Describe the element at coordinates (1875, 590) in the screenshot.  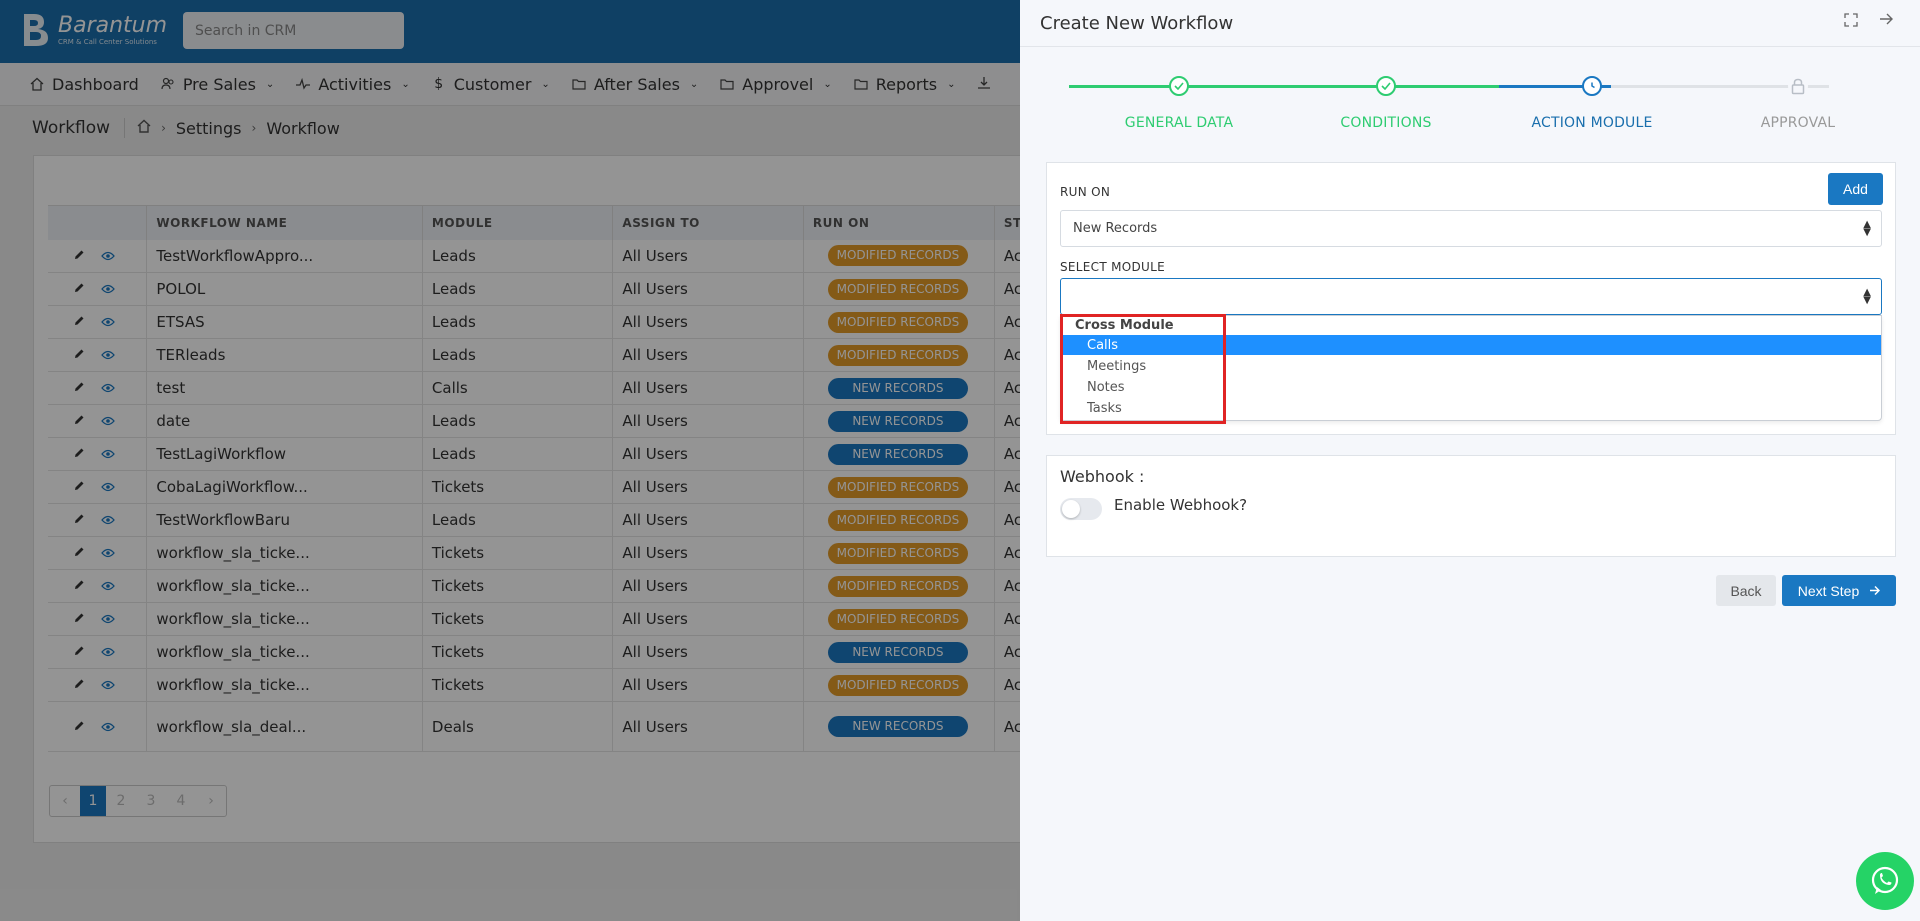
I see `arrow-right-icon` at that location.